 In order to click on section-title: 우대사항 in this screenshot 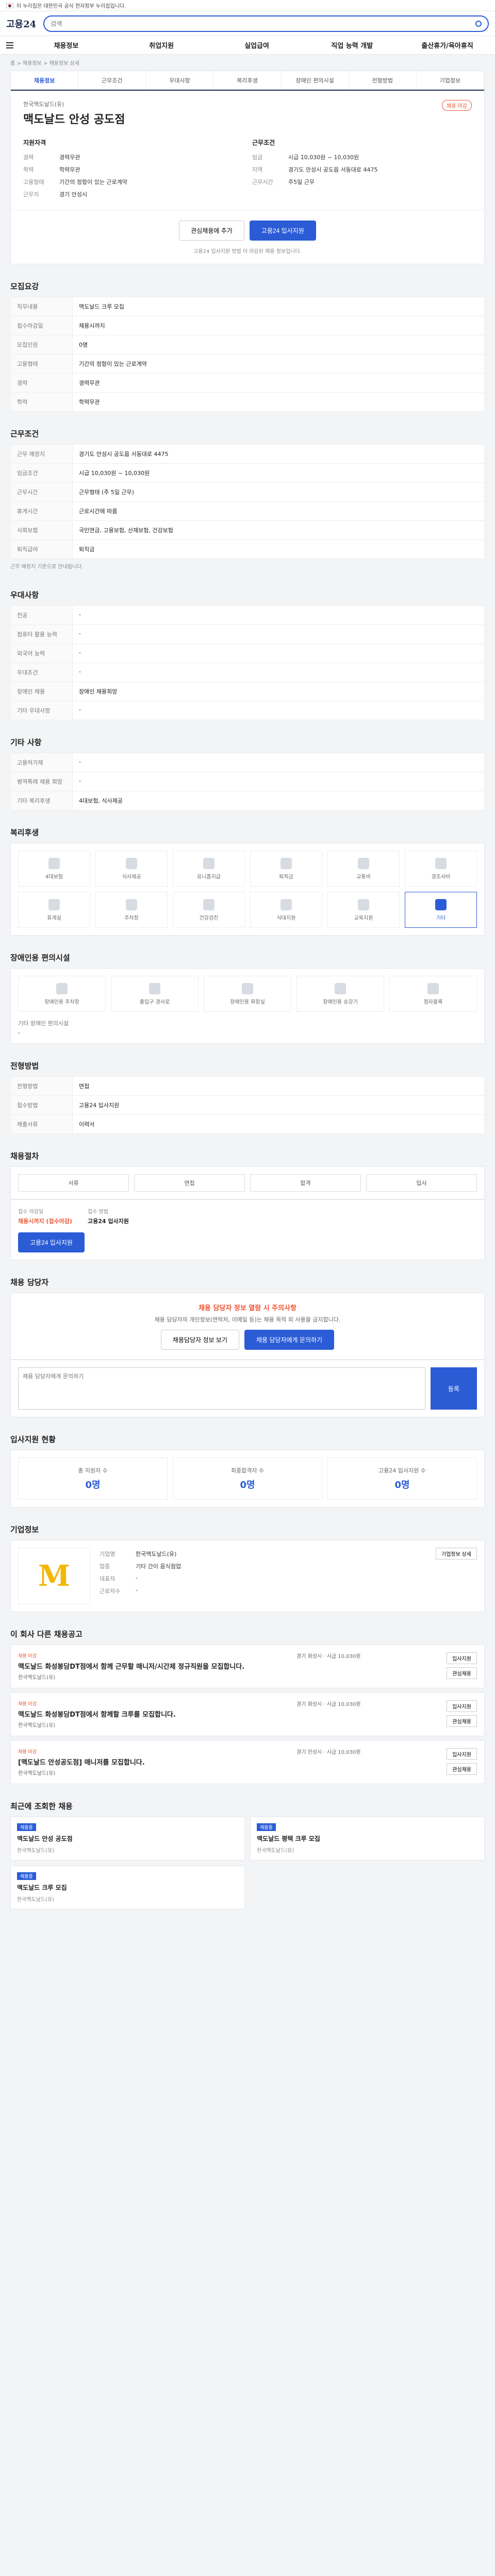, I will do `click(24, 595)`.